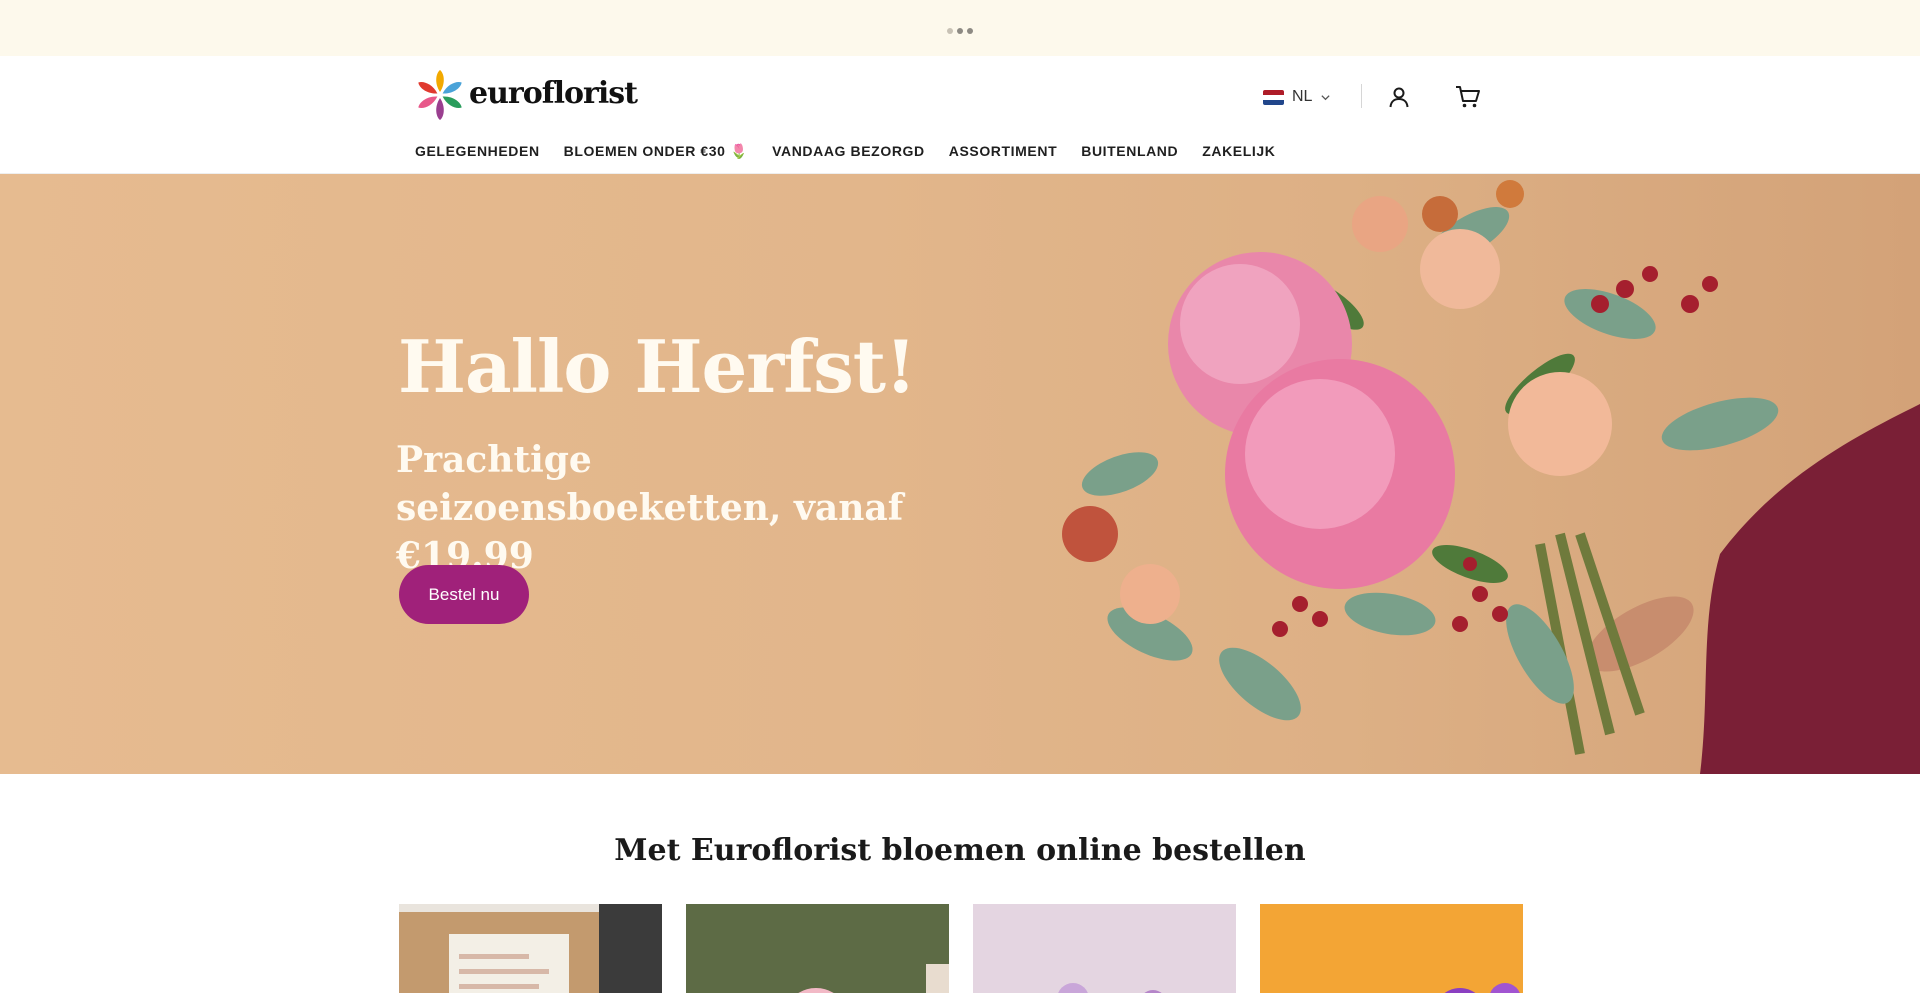 Image resolution: width=1920 pixels, height=993 pixels. What do you see at coordinates (848, 151) in the screenshot?
I see `nav-item-vandaag-bezorgd: VANDAAG BEZORGD` at bounding box center [848, 151].